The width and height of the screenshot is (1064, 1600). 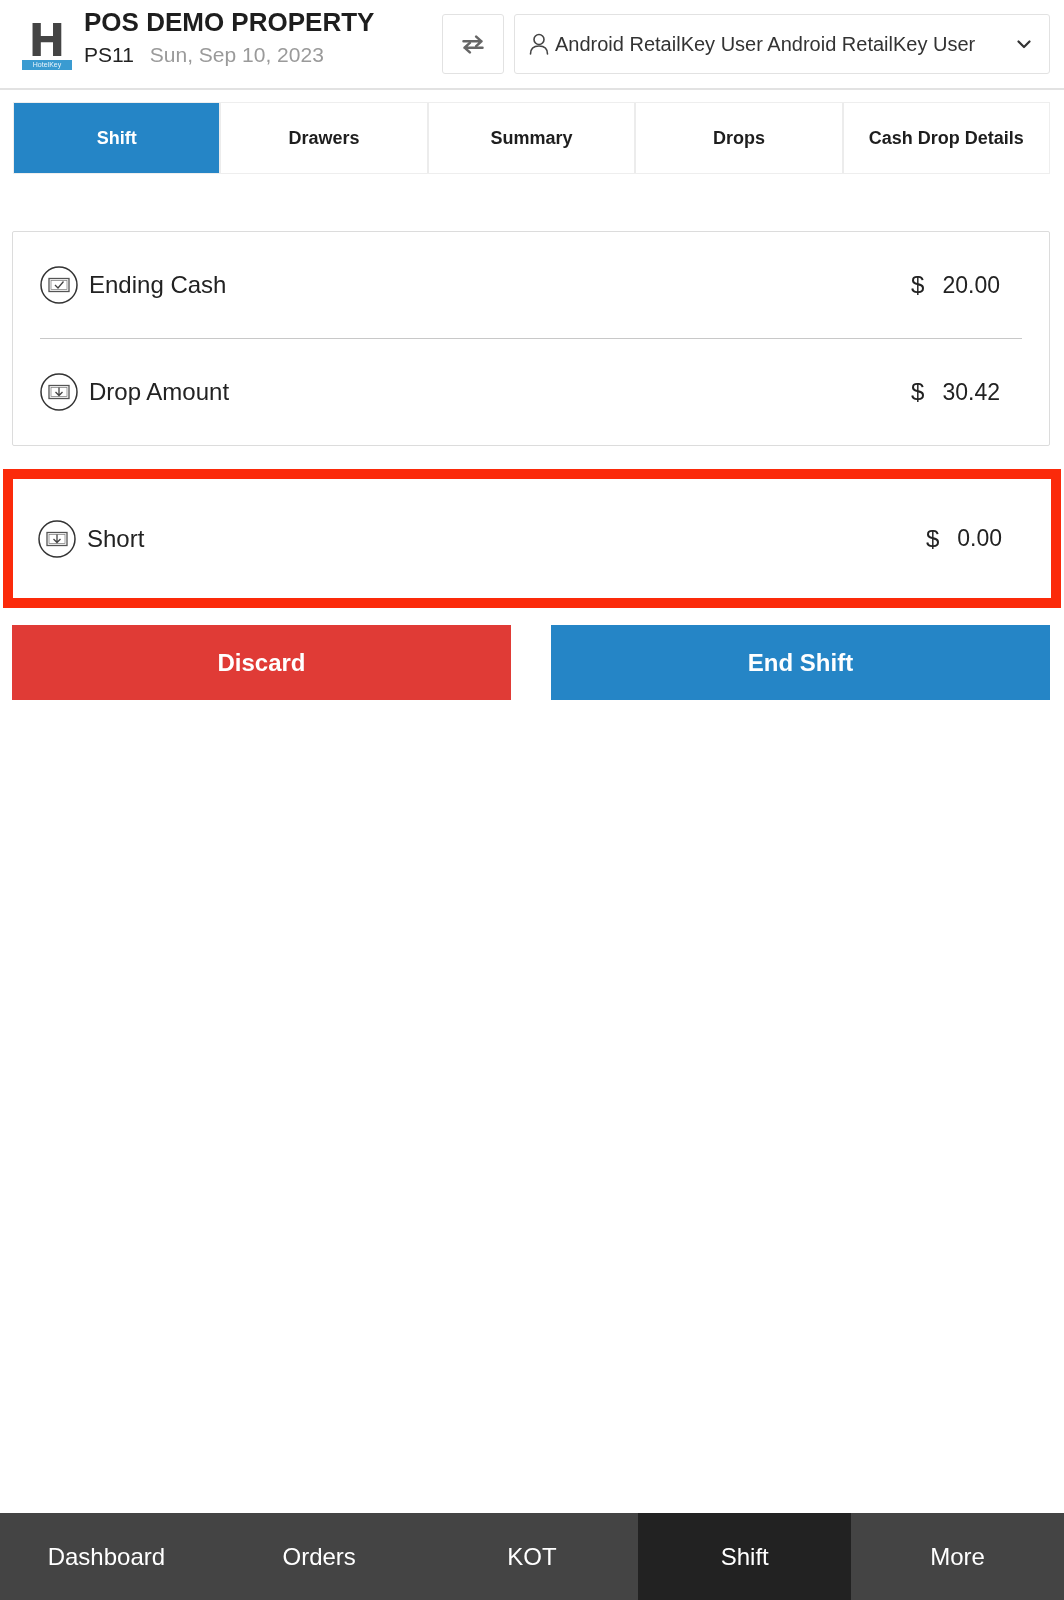 What do you see at coordinates (539, 44) in the screenshot?
I see `person-icon` at bounding box center [539, 44].